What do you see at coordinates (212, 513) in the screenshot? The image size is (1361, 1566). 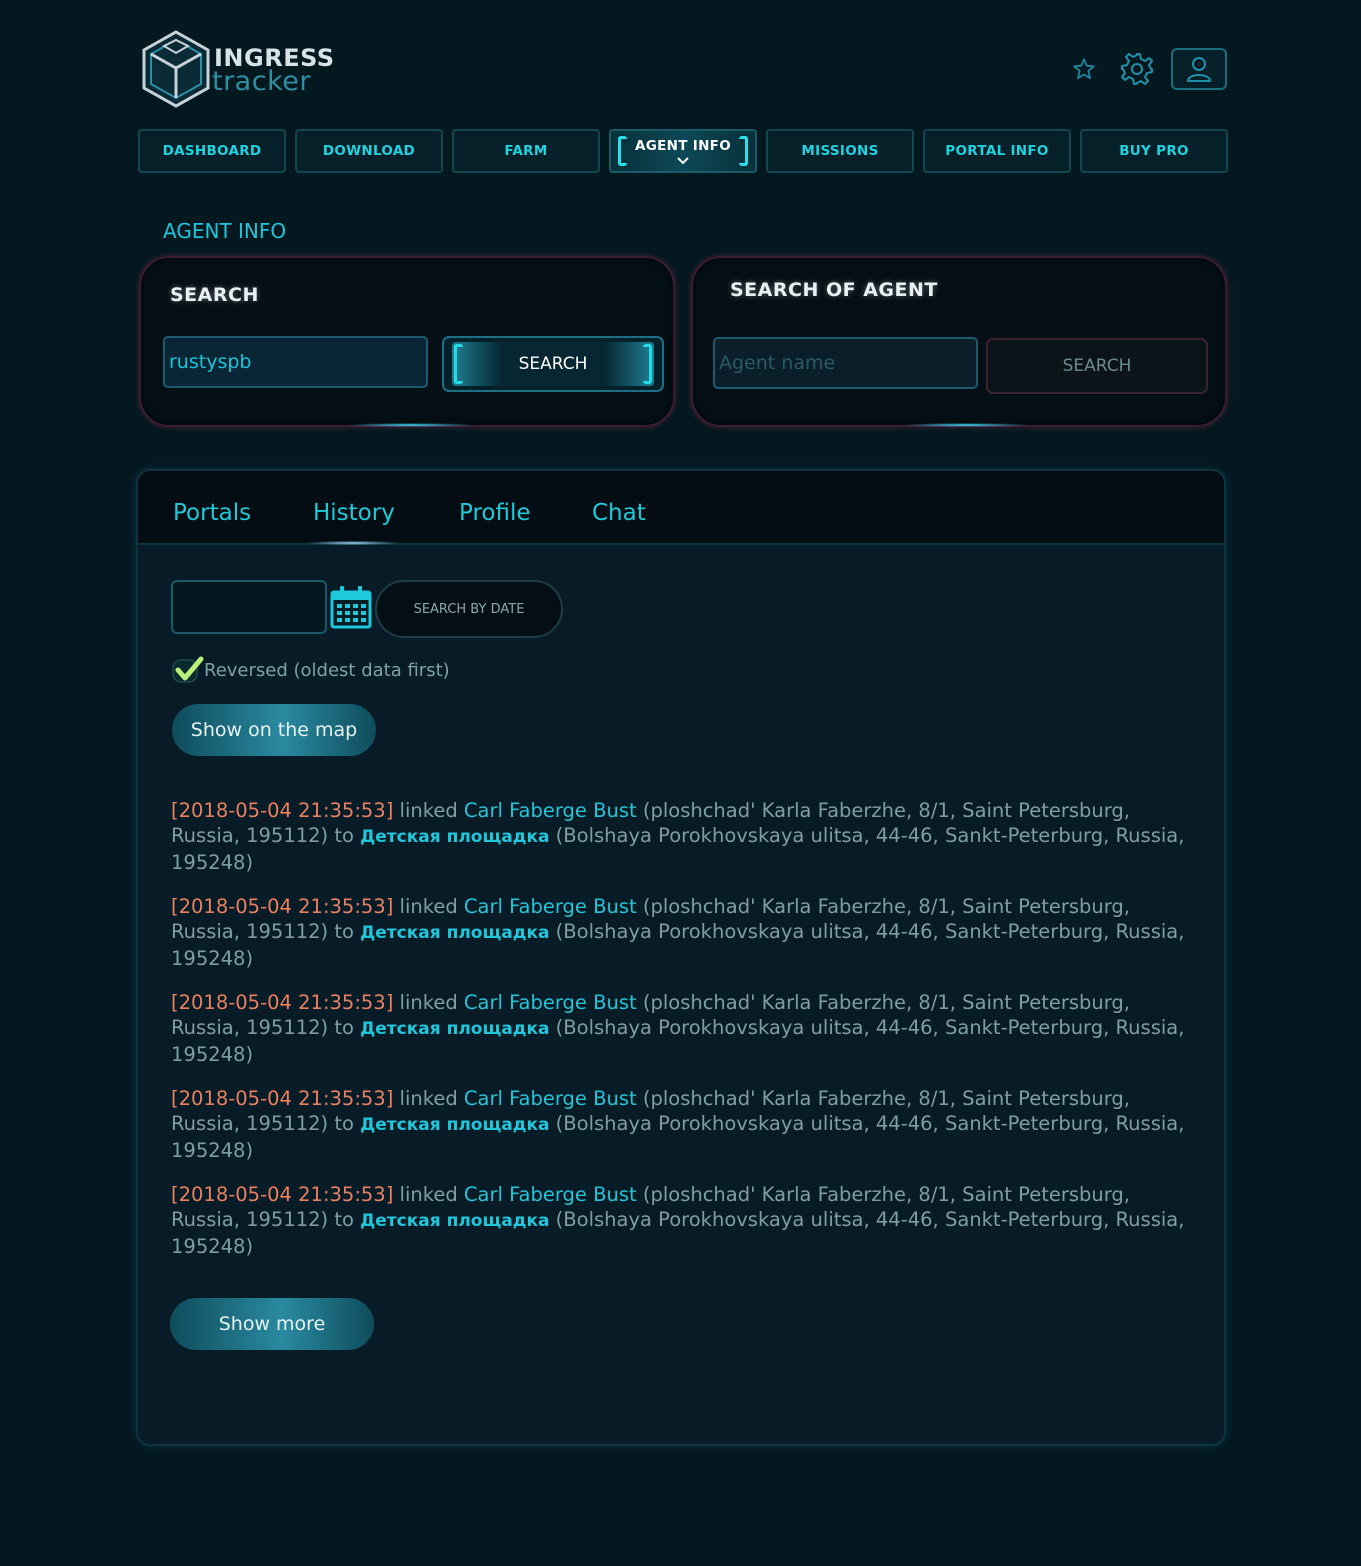 I see `tab-portals: Portals` at bounding box center [212, 513].